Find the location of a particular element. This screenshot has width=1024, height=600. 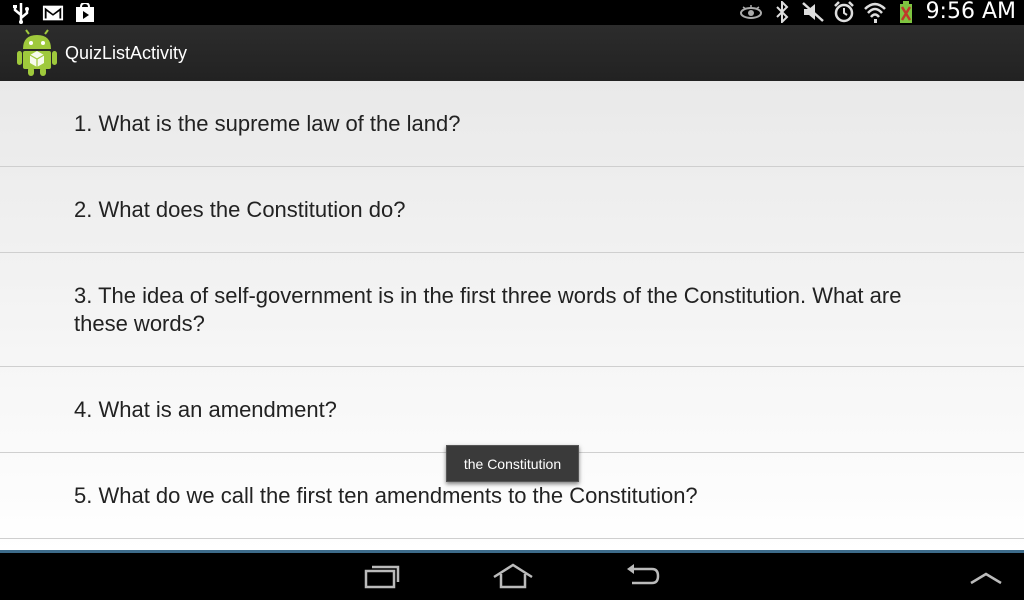

toast-message: the Constitution is located at coordinates (512, 463).